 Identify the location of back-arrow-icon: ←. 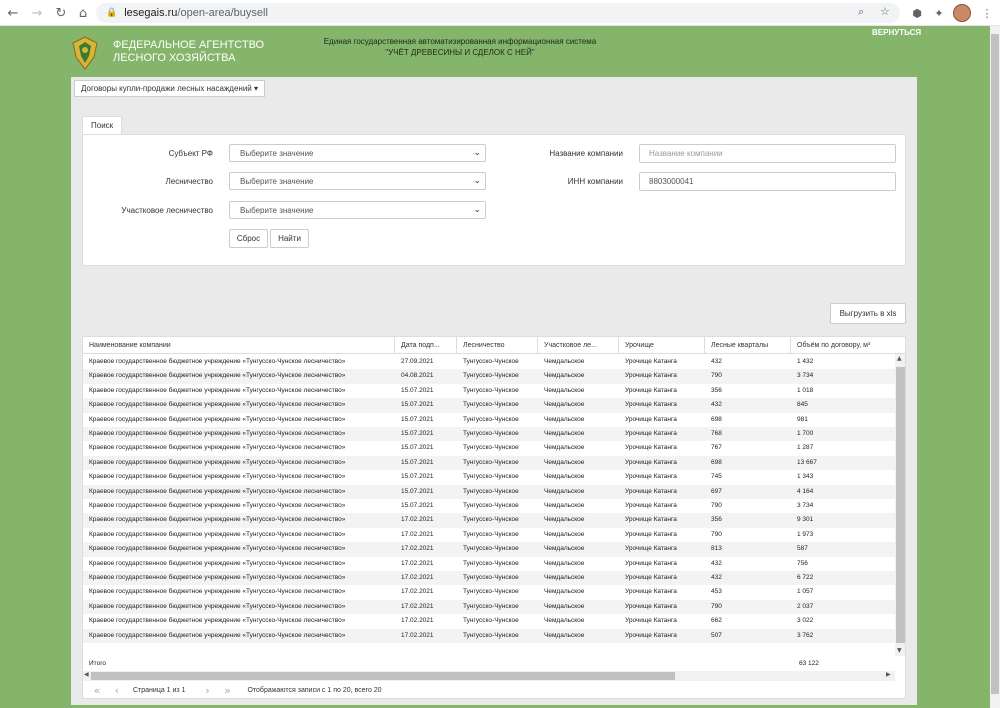
(13, 13).